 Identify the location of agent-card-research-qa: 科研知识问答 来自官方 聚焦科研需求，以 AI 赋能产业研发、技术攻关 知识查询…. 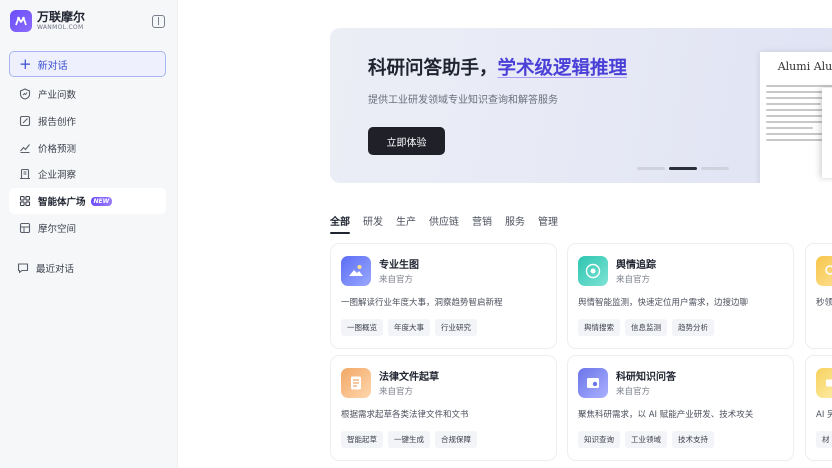
(680, 408).